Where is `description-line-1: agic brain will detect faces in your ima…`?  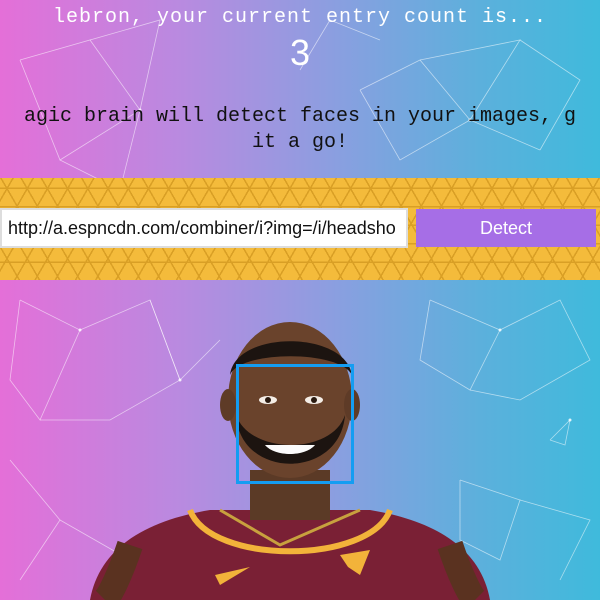 description-line-1: agic brain will detect faces in your ima… is located at coordinates (300, 116).